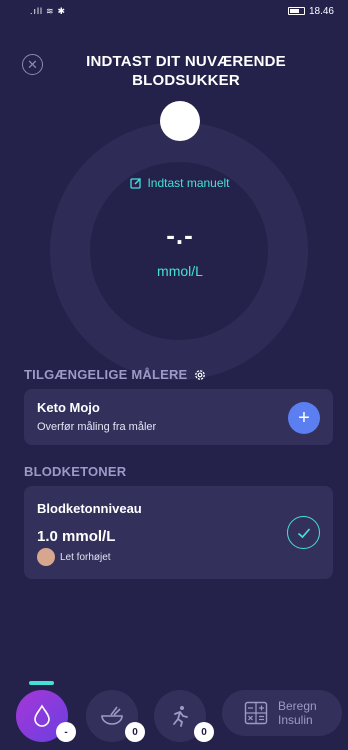  Describe the element at coordinates (178, 417) in the screenshot. I see `meter-card-keto-mojo: Keto Mojo Overfør måling fra måler +` at that location.